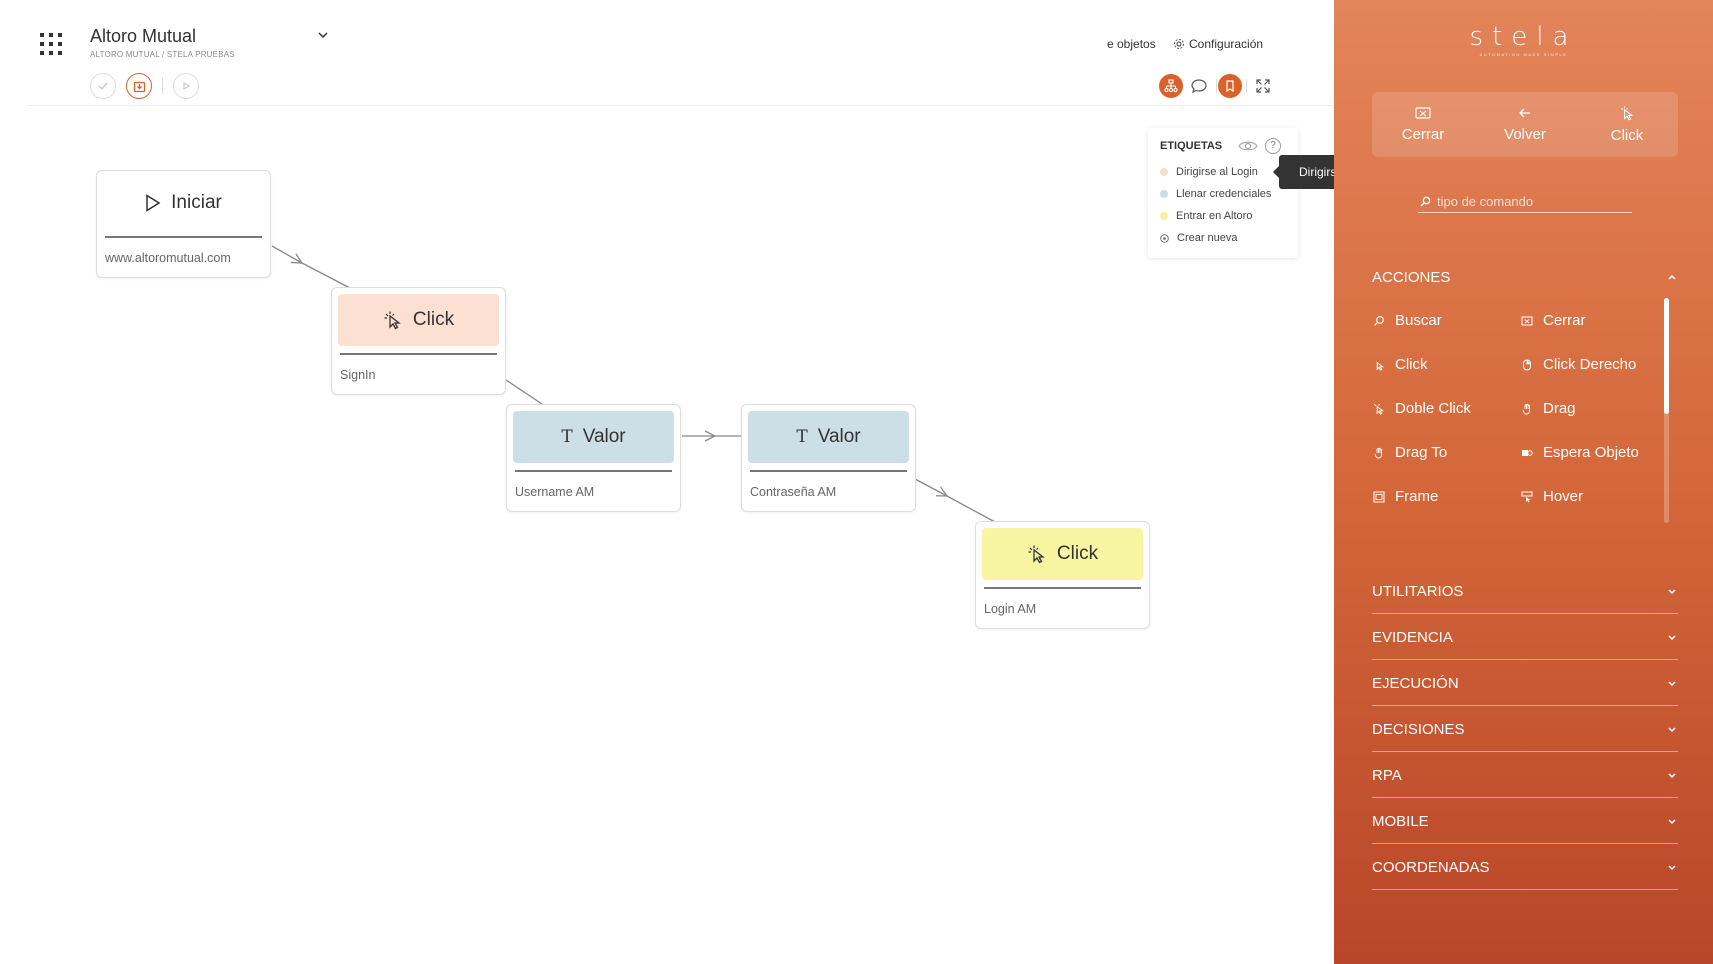  What do you see at coordinates (1273, 146) in the screenshot?
I see `help-icon: ?` at bounding box center [1273, 146].